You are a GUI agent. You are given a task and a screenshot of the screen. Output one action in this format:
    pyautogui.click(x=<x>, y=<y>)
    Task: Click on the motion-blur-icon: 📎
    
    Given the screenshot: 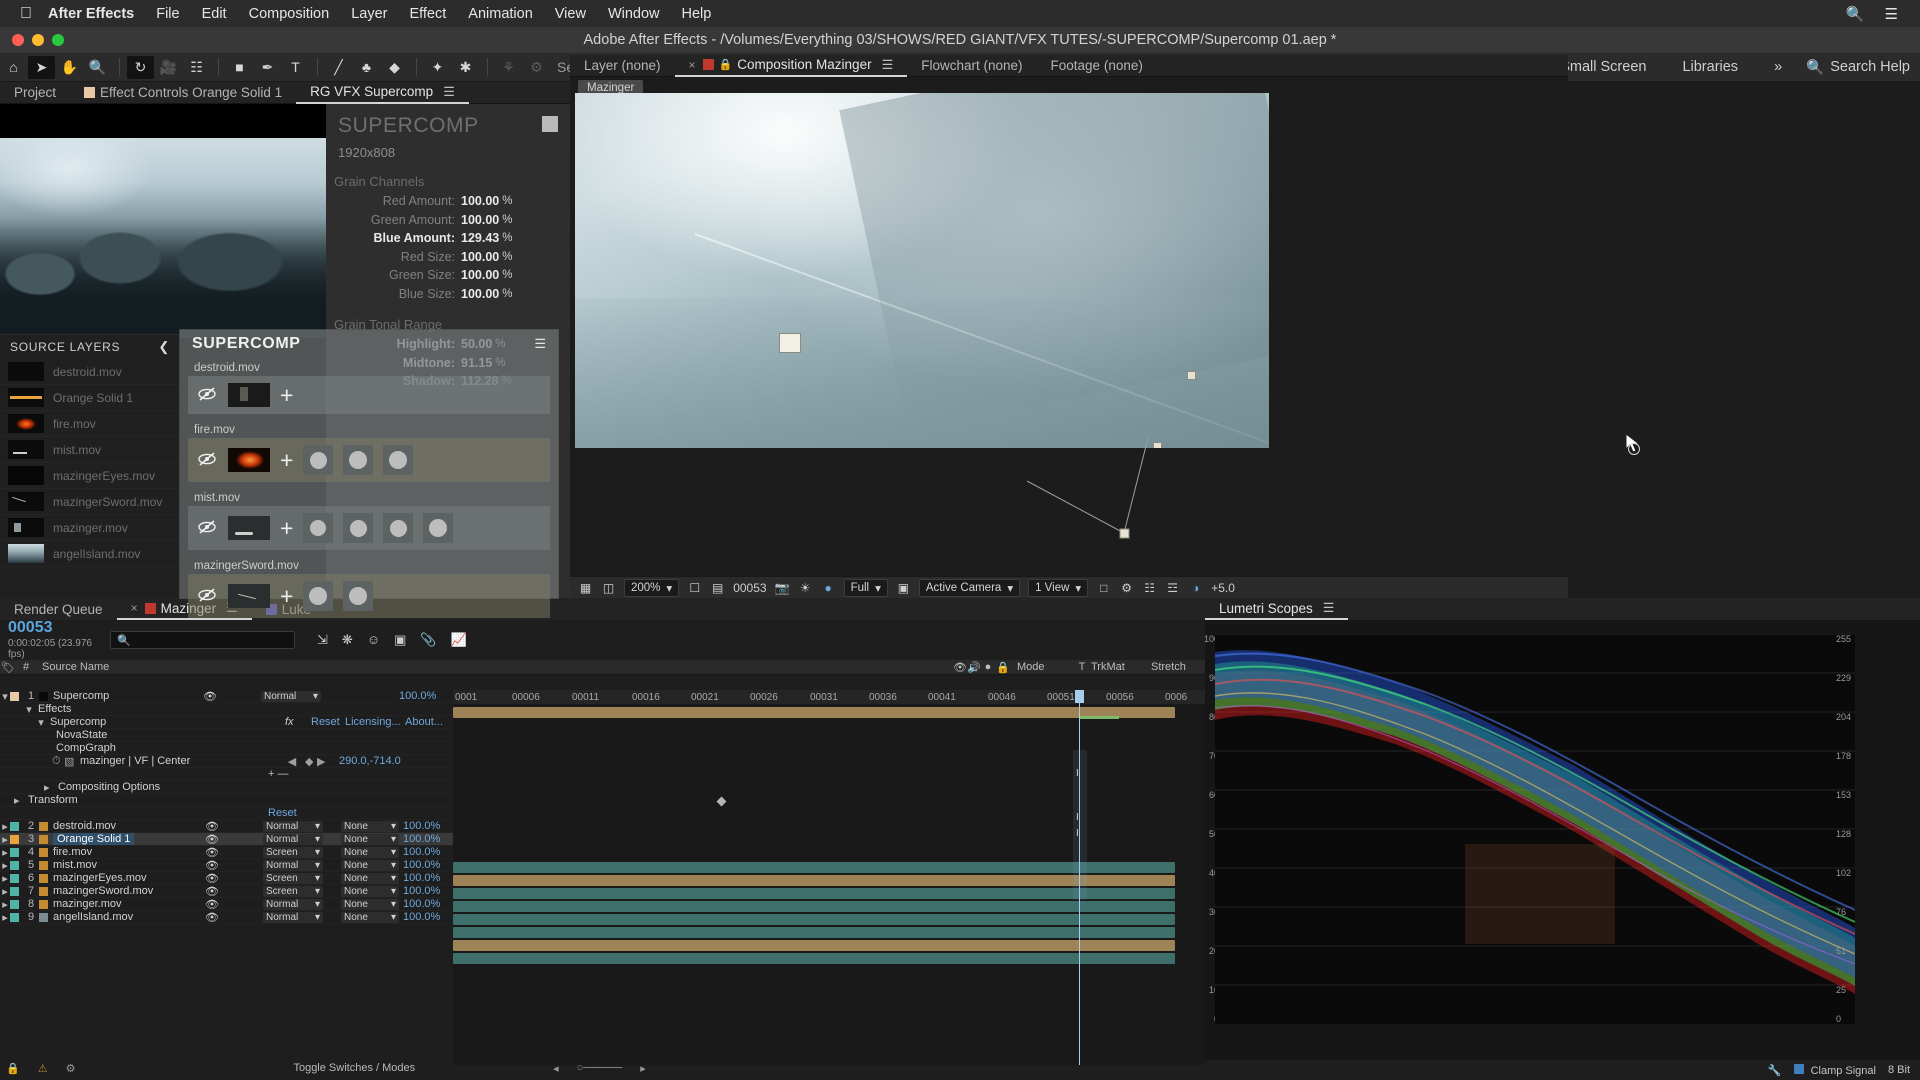 What is the action you would take?
    pyautogui.click(x=428, y=640)
    